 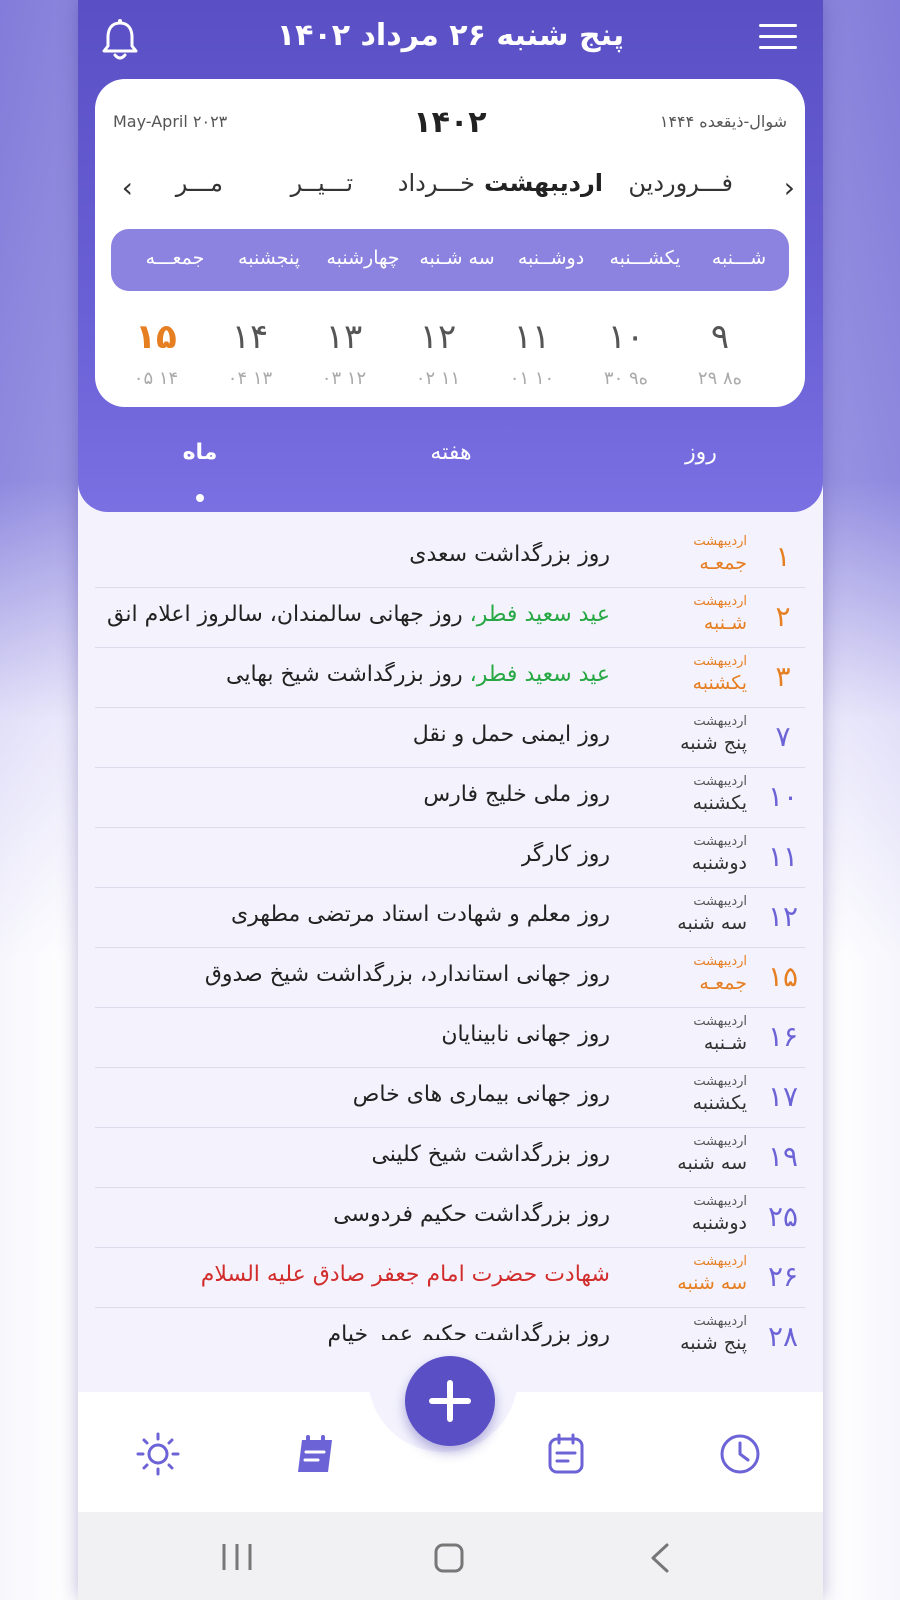 I want to click on month-mordad: مـــر, so click(x=199, y=183).